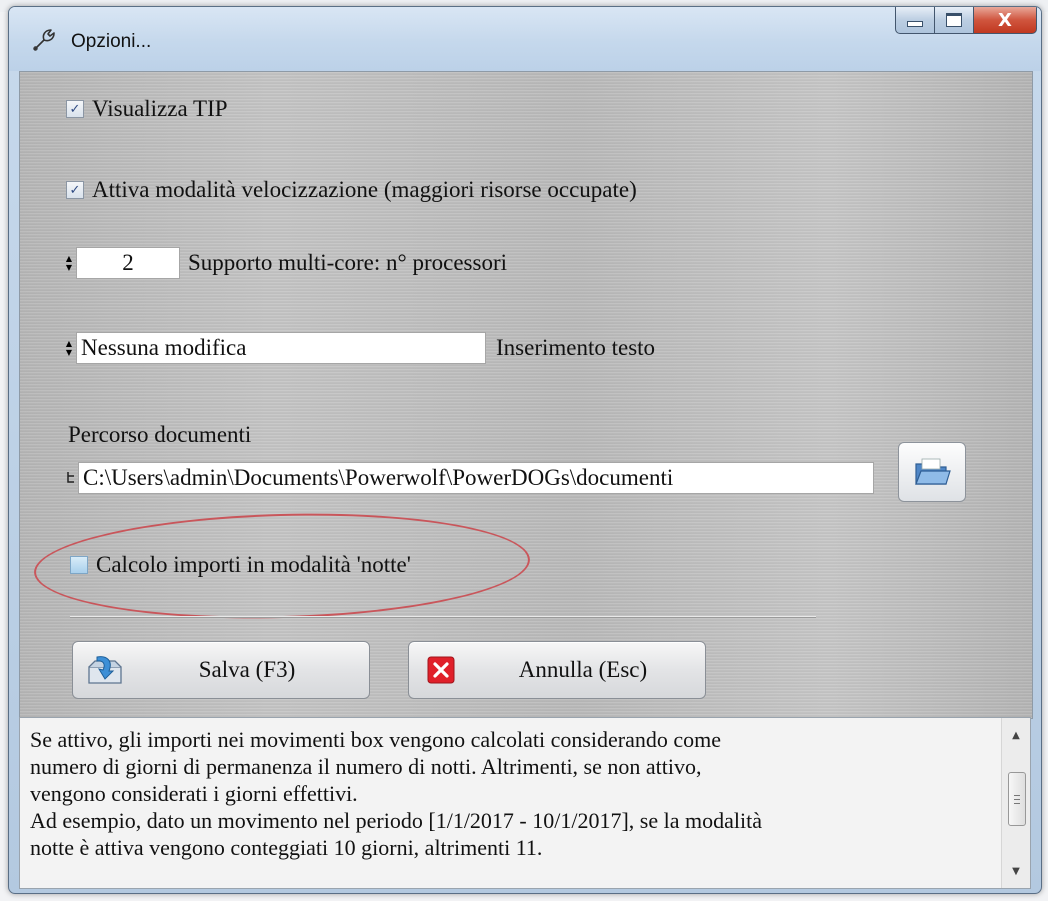  What do you see at coordinates (1016, 735) in the screenshot?
I see `scroll-up-icon: ▲` at bounding box center [1016, 735].